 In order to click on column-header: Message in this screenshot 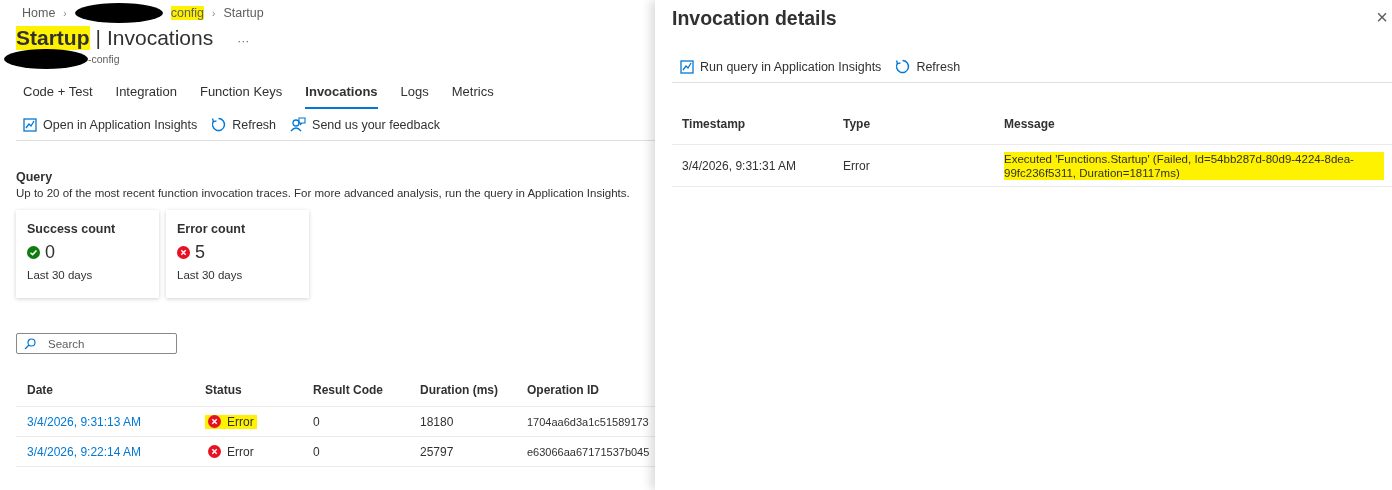, I will do `click(1030, 124)`.